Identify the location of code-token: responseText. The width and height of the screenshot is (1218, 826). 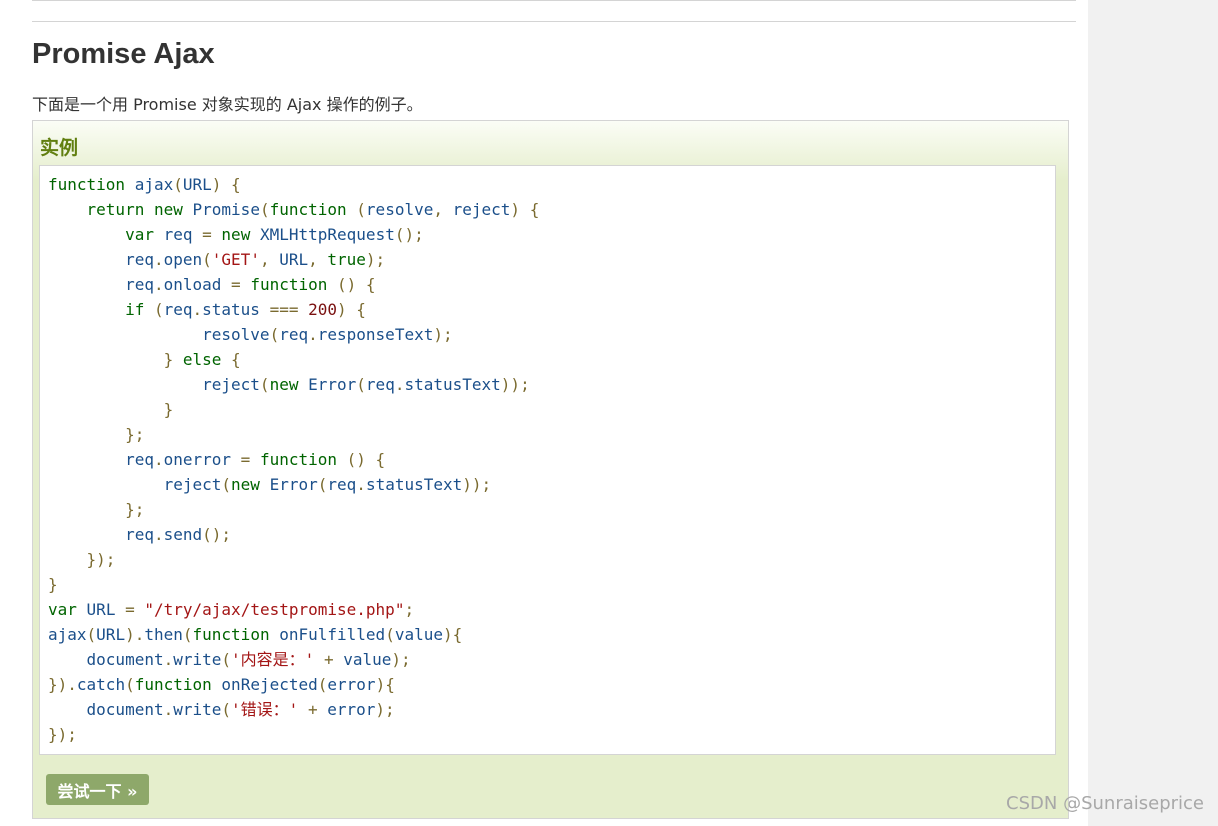
(375, 334).